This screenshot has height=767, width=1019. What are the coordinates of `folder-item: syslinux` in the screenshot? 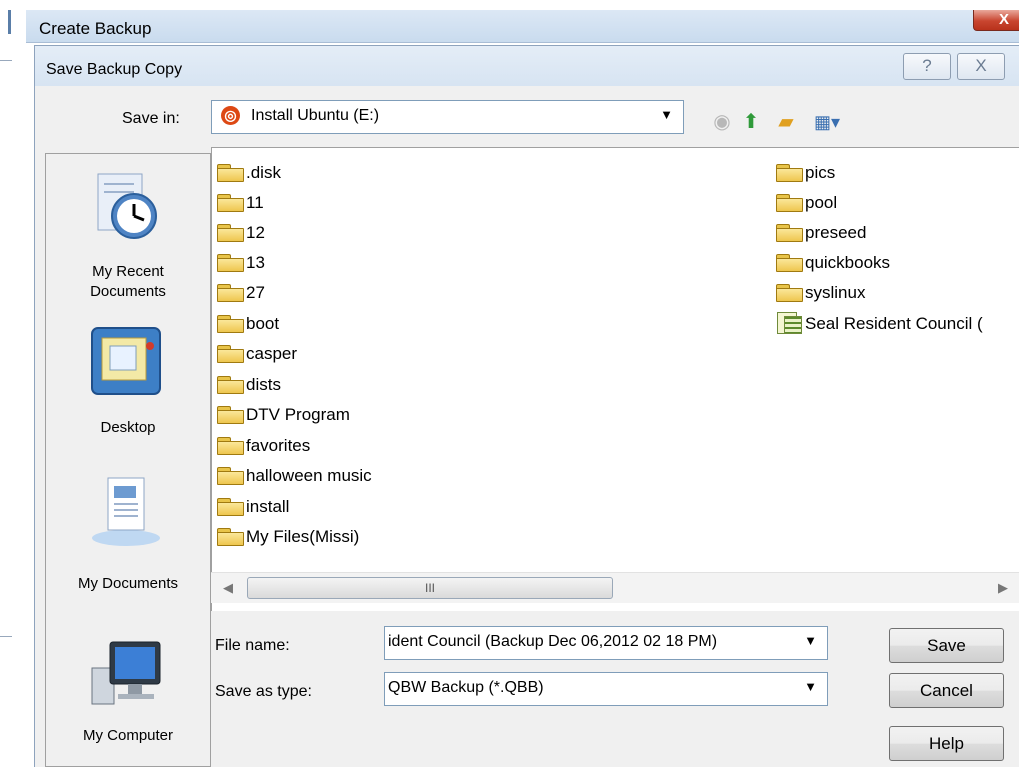 It's located at (820, 293).